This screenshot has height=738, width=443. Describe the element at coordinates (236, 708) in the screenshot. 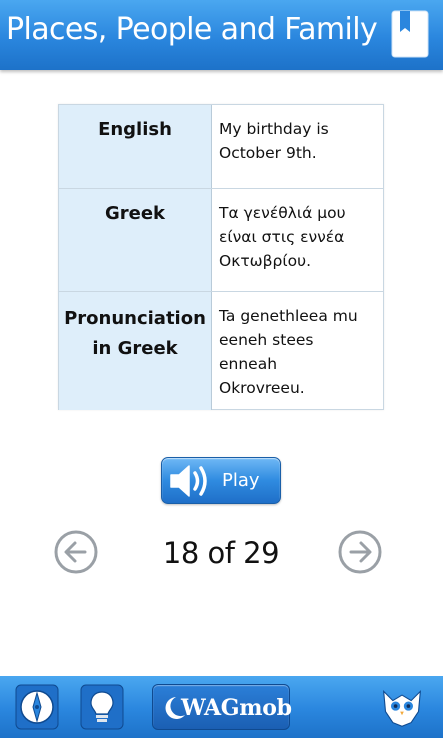

I see `brand-label: WAGmob` at that location.